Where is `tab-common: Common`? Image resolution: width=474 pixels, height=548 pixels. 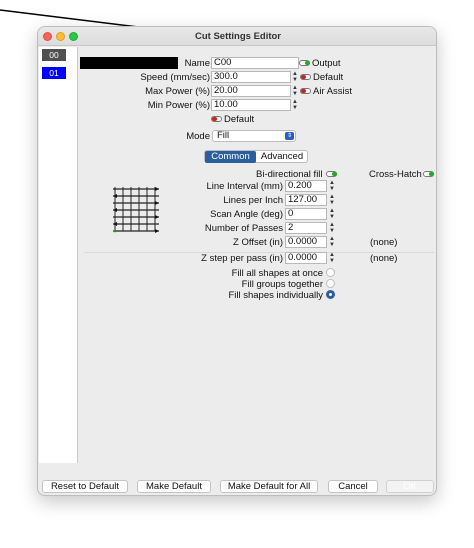
tab-common: Common is located at coordinates (230, 157).